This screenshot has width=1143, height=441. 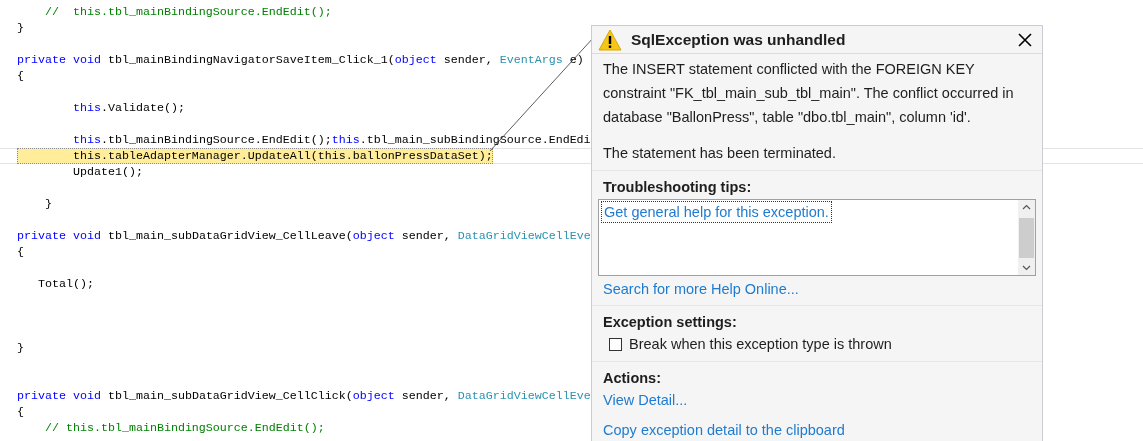 I want to click on code-line: Update1();, so click(x=107, y=172).